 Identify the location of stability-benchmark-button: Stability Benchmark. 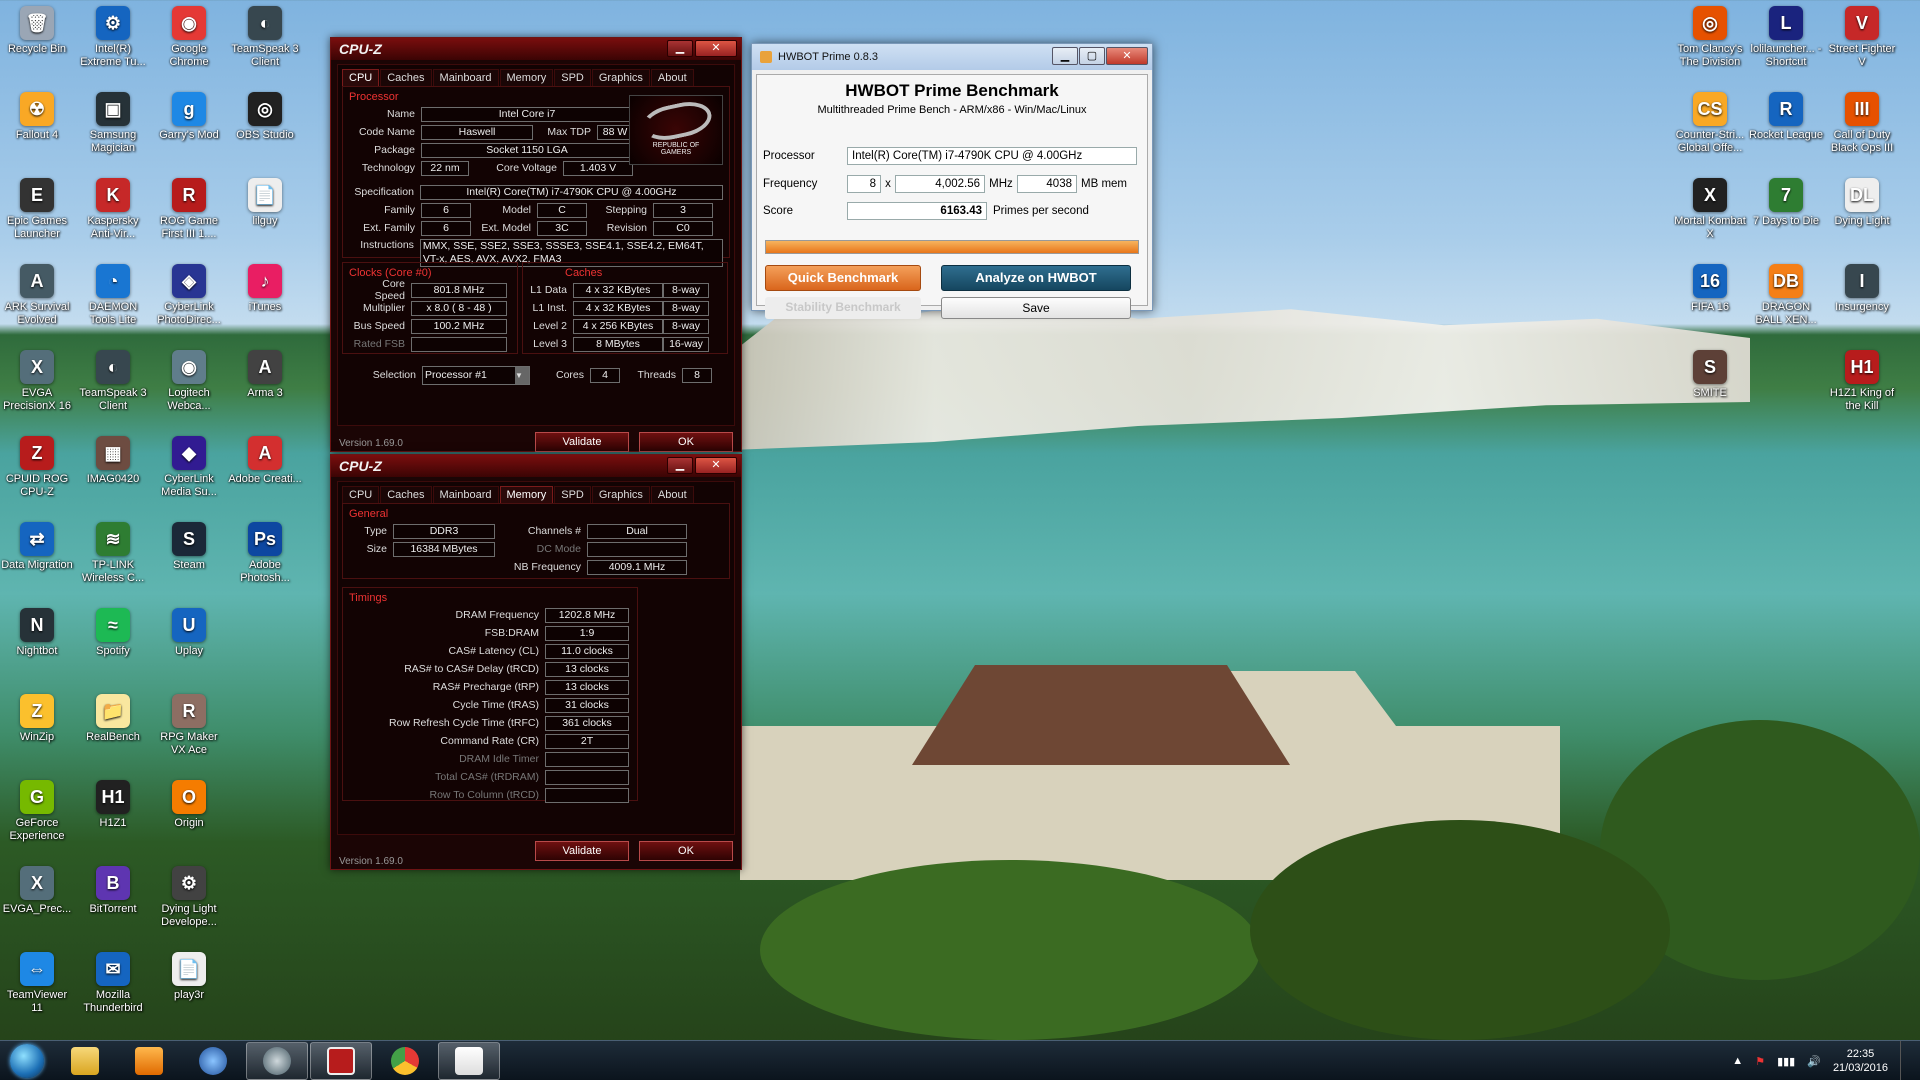
(843, 308).